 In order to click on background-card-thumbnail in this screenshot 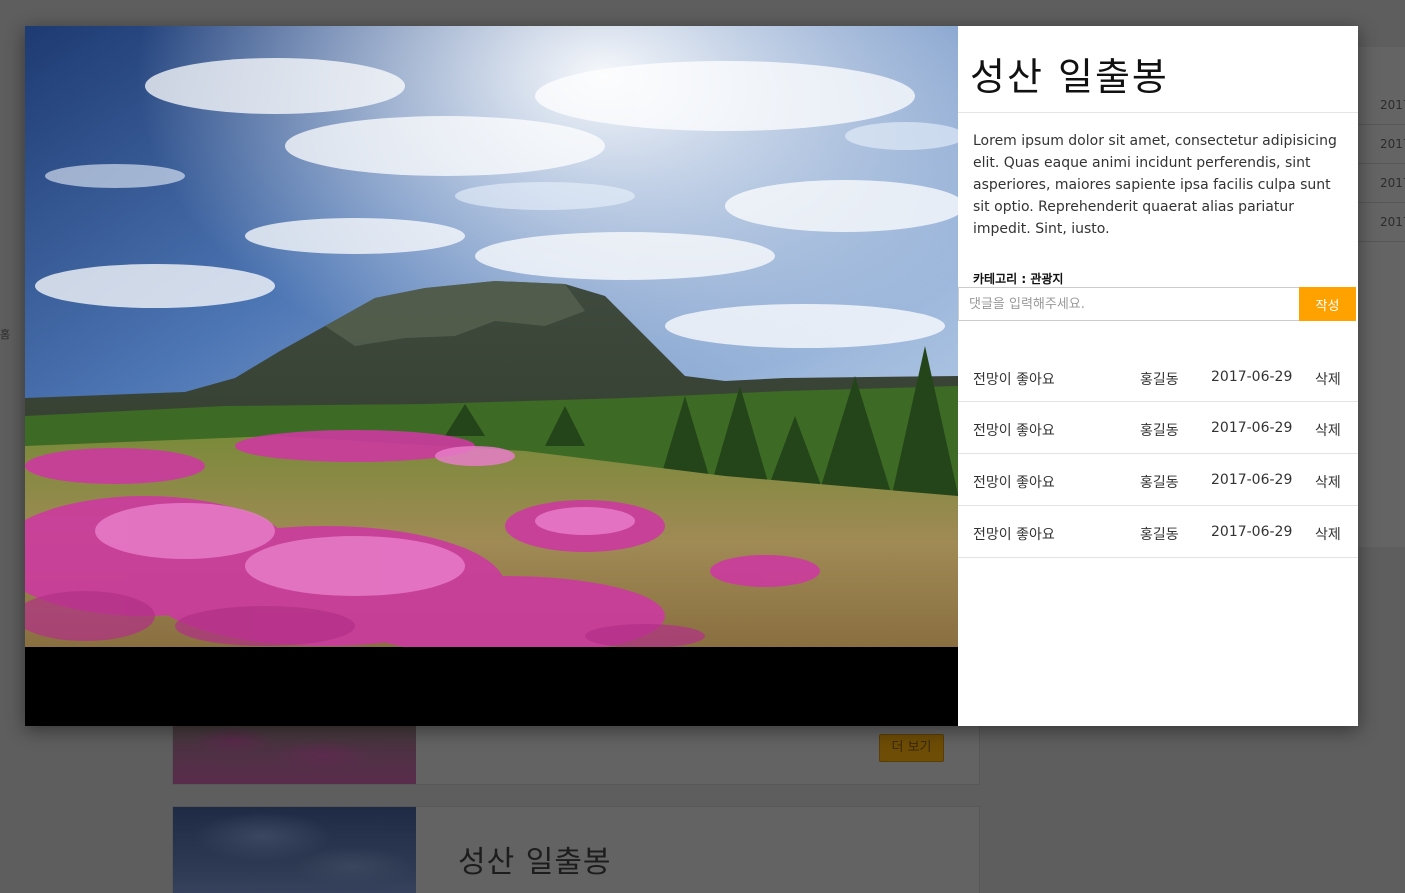, I will do `click(294, 850)`.